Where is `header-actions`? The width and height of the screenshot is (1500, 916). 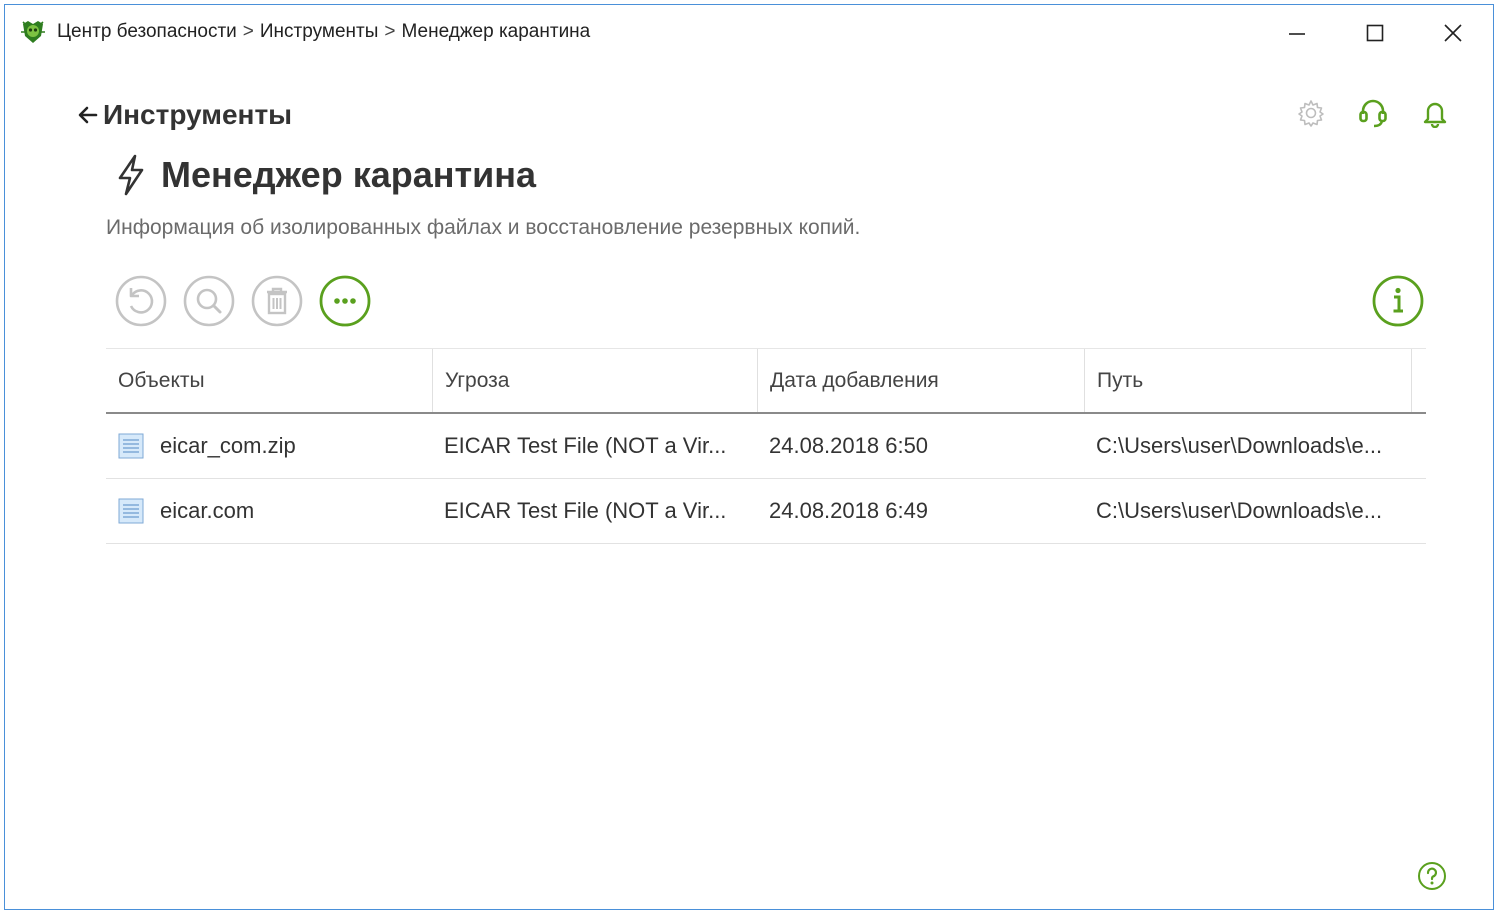
header-actions is located at coordinates (1373, 113).